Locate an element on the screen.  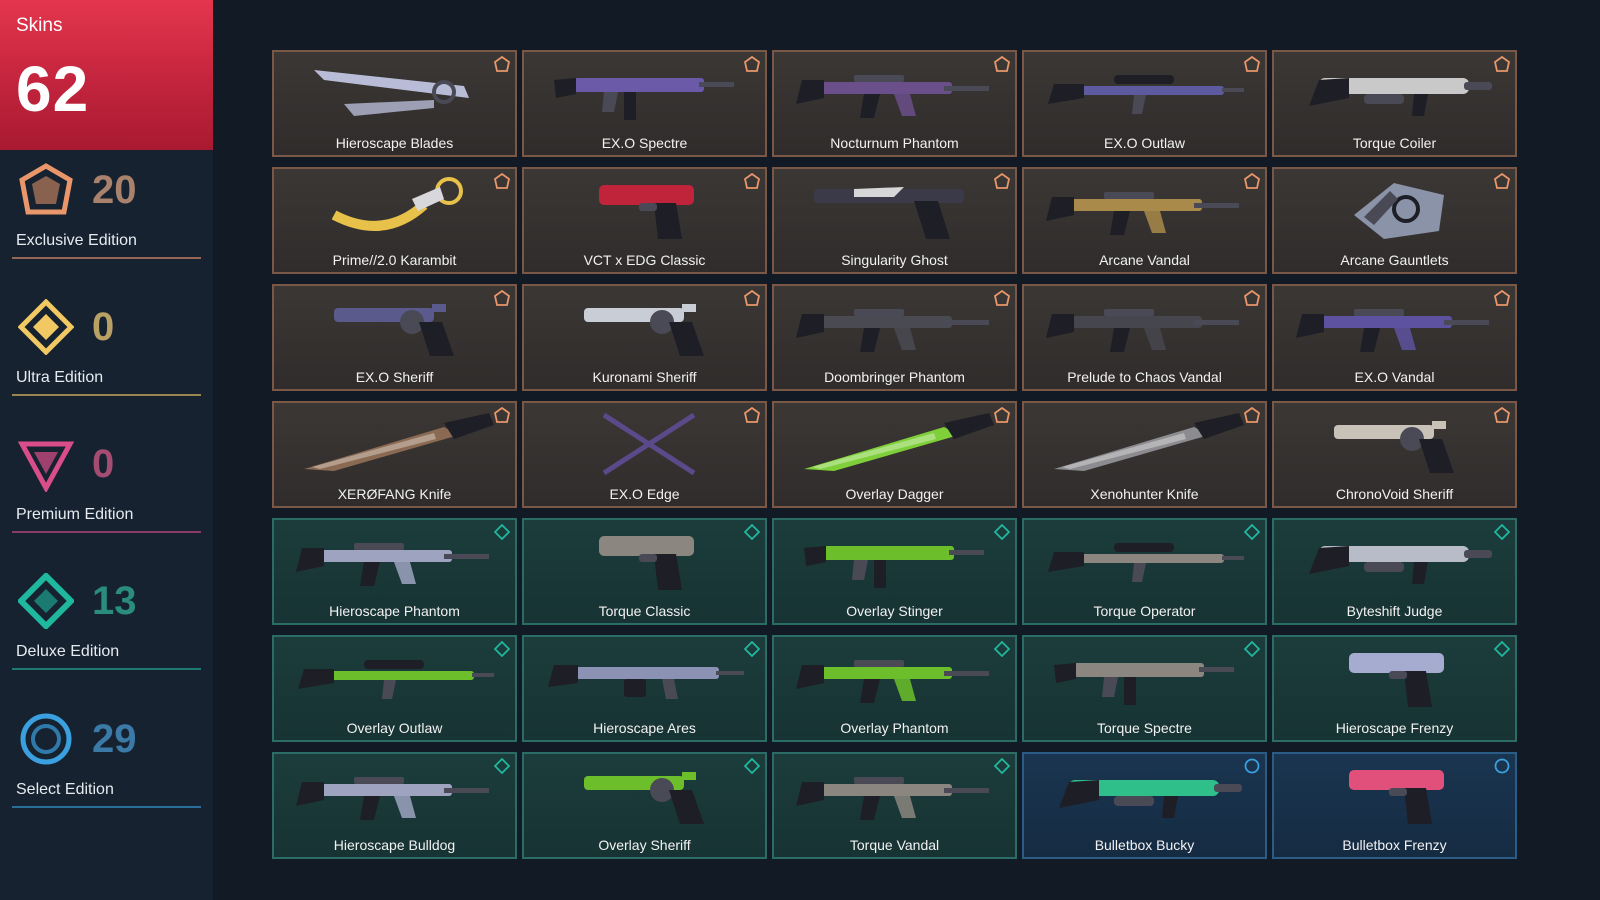
skin-card: Torque Coiler is located at coordinates (1394, 103).